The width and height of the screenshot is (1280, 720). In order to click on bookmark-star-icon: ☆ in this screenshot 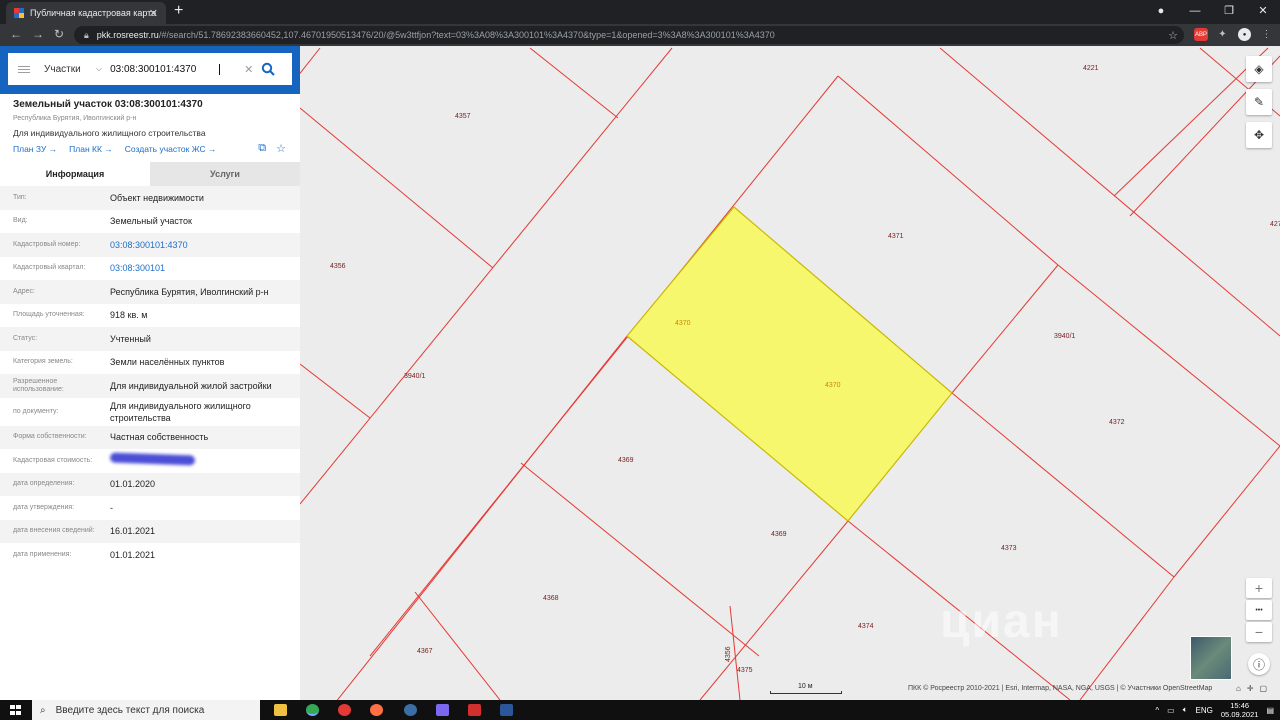, I will do `click(1173, 35)`.